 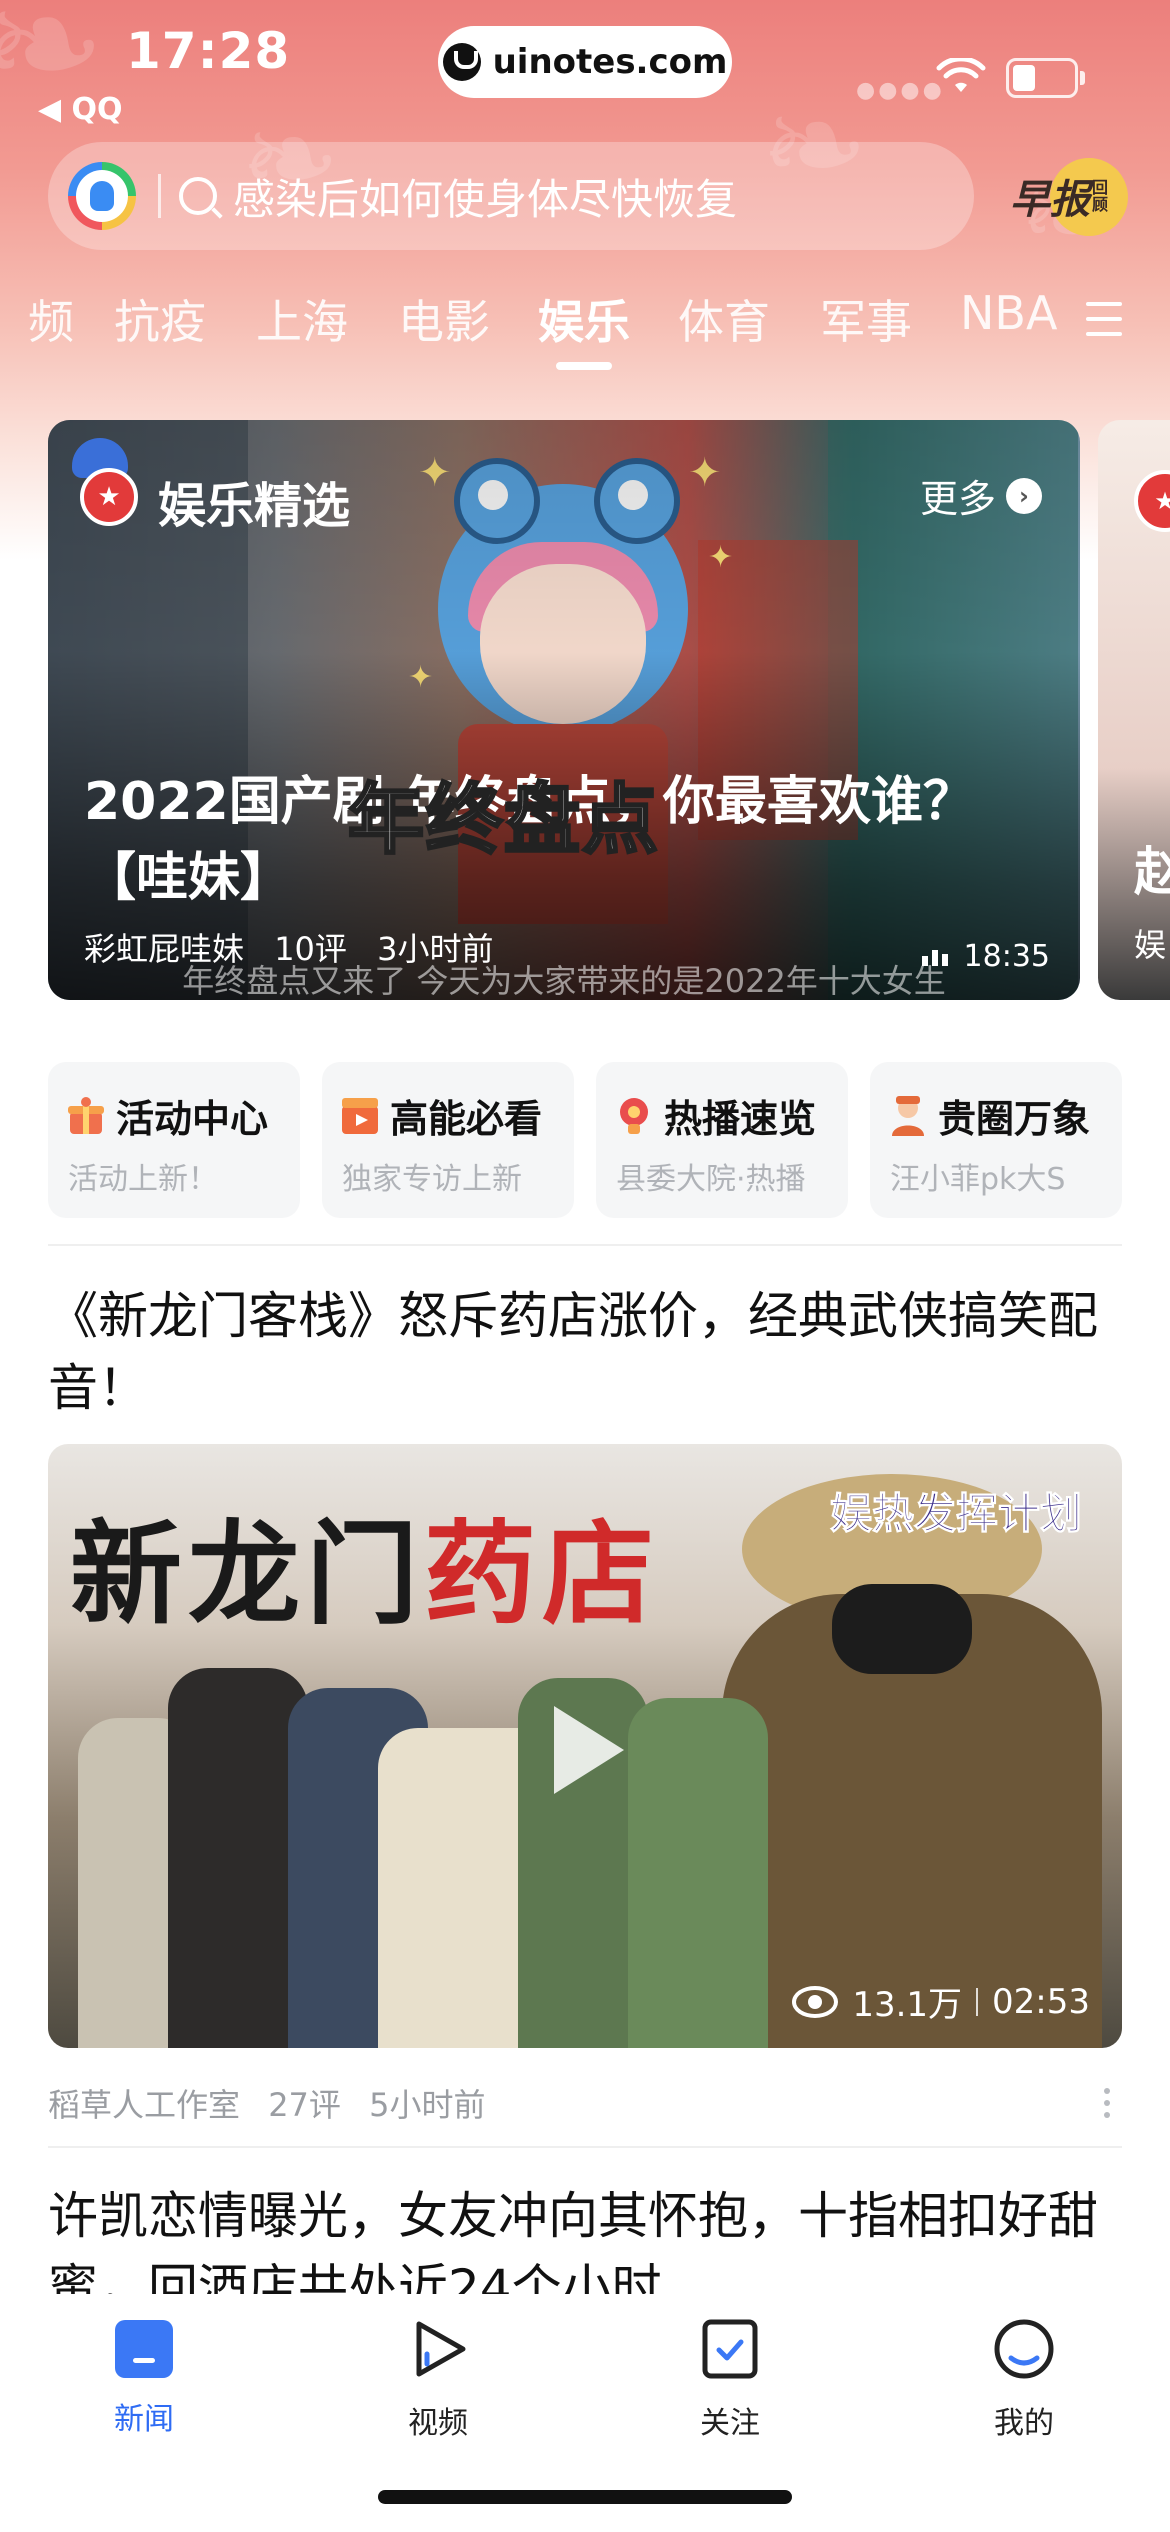 What do you see at coordinates (365, 1574) in the screenshot?
I see `thumbnail-title: 新龙门药店` at bounding box center [365, 1574].